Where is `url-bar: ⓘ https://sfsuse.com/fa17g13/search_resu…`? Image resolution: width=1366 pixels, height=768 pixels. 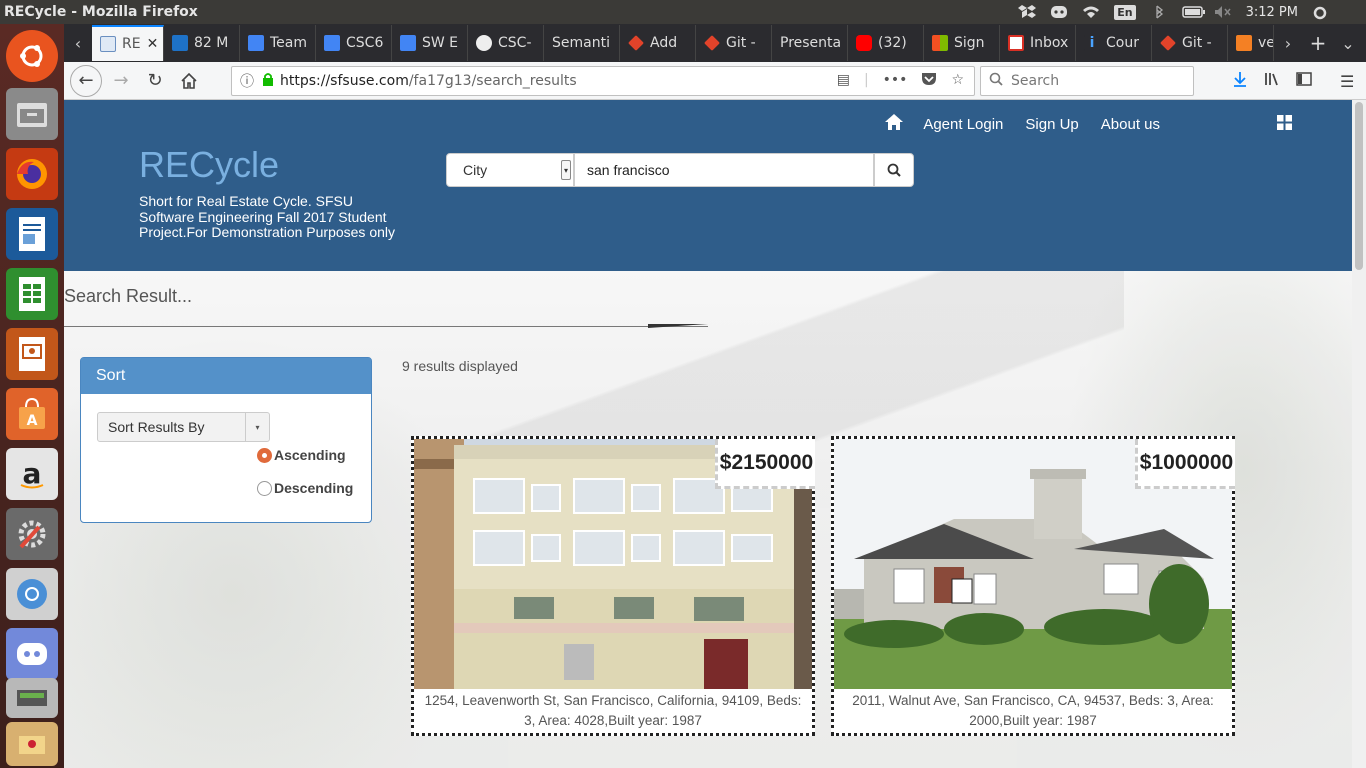 url-bar: ⓘ https://sfsuse.com/fa17g13/search_resu… is located at coordinates (603, 81).